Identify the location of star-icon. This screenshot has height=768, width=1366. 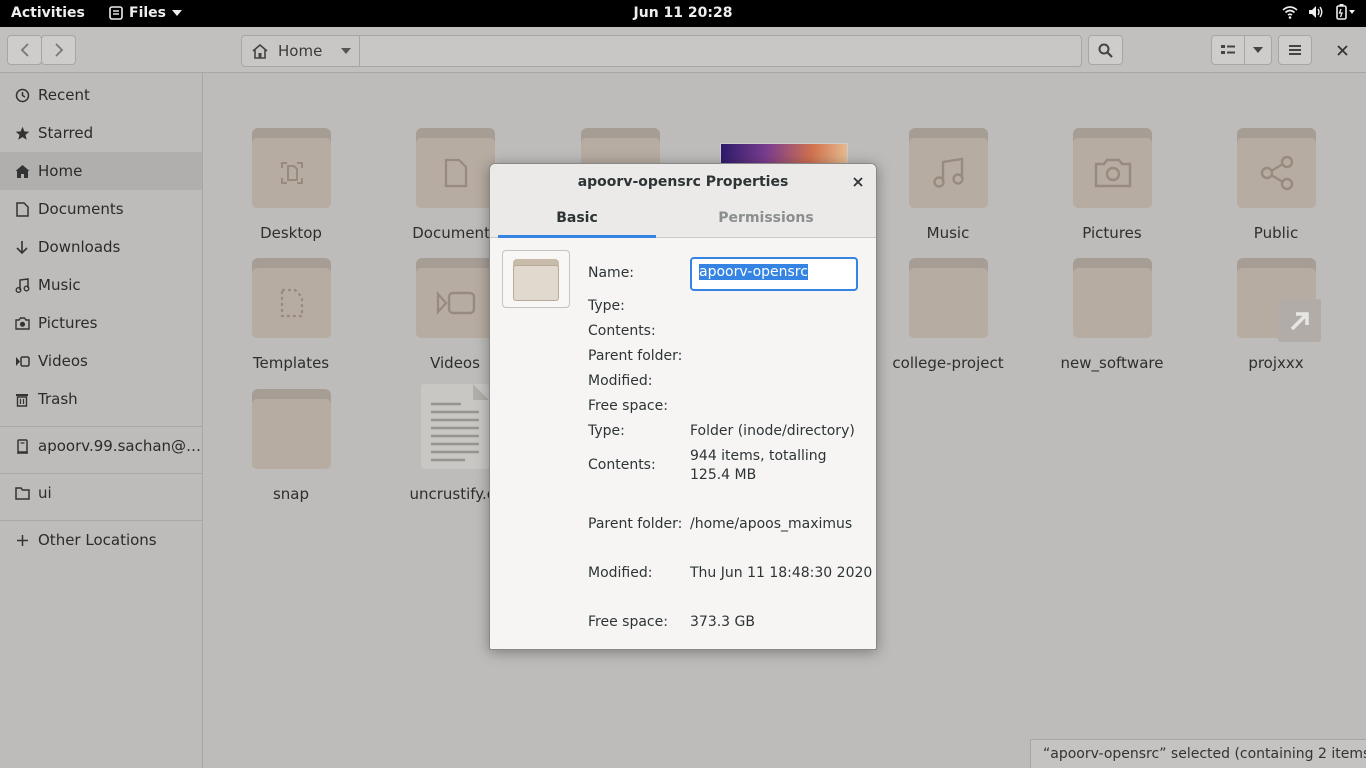
(22, 133).